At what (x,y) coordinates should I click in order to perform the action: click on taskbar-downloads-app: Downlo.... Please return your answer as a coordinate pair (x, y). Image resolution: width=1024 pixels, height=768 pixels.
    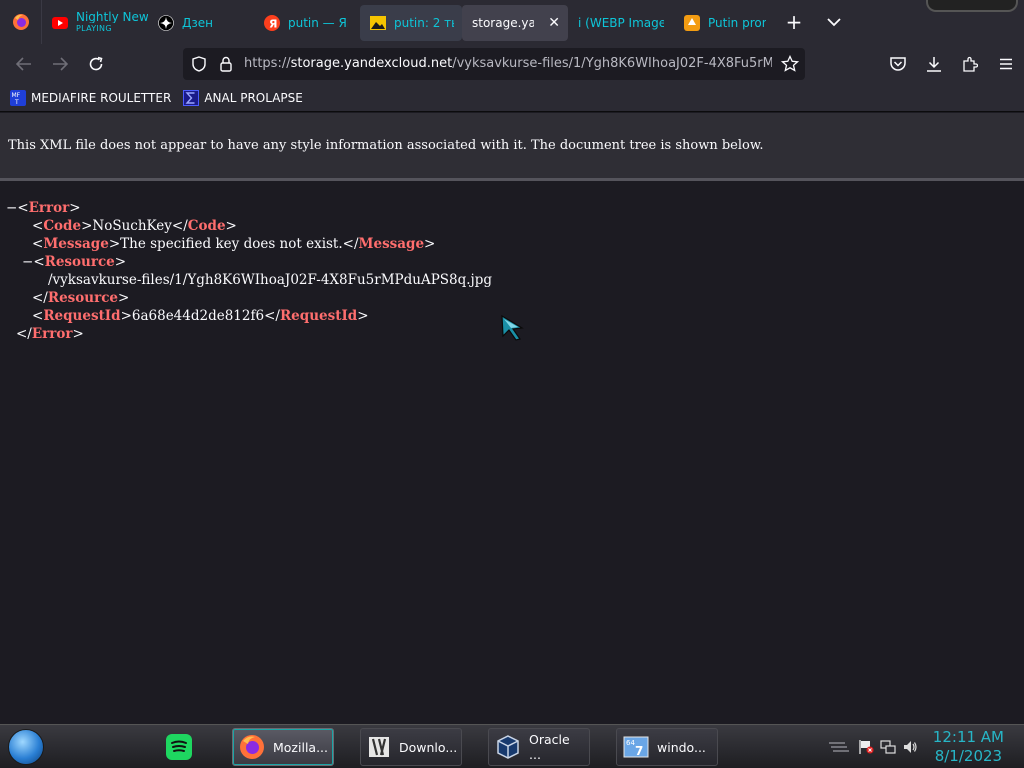
    Looking at the image, I should click on (411, 747).